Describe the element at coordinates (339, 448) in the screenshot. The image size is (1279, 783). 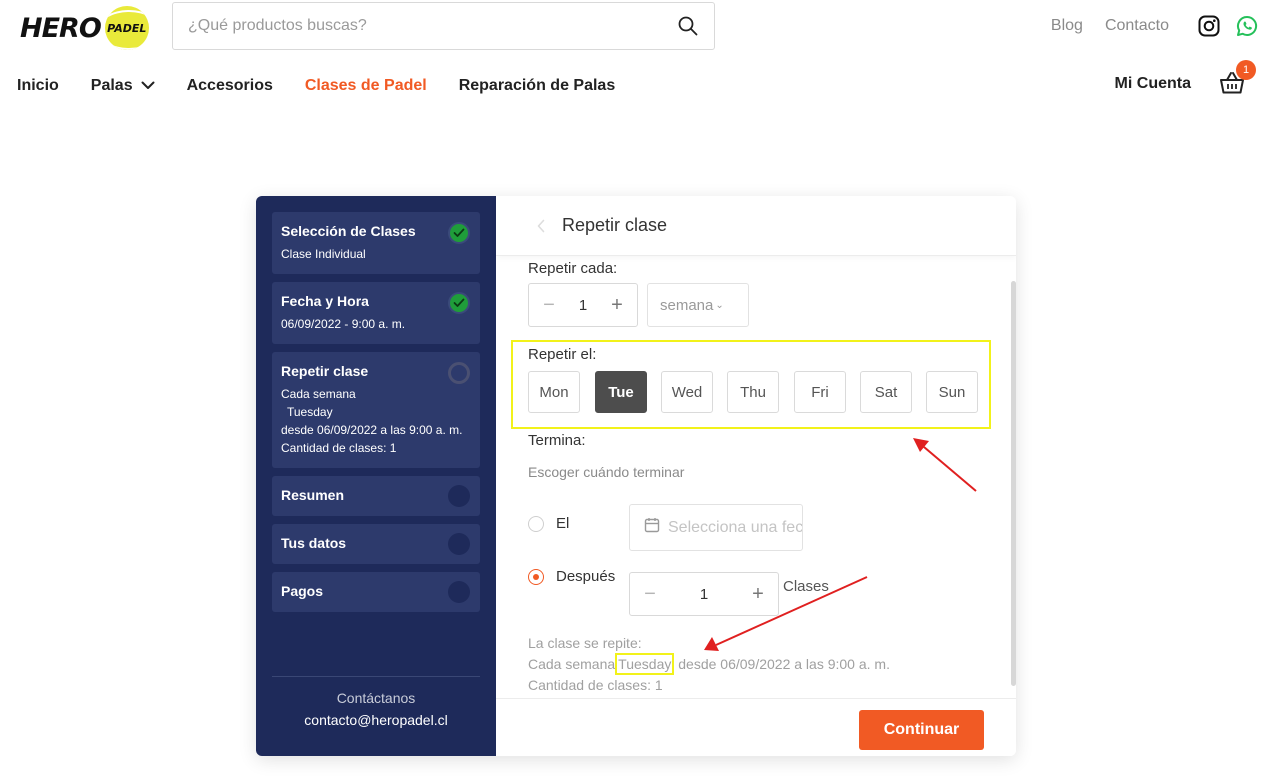
I see `step-detail: Cantidad de clases: 1` at that location.